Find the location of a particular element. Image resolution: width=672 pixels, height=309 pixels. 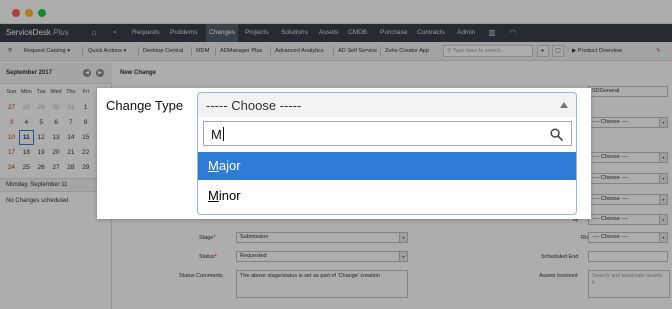

text-cursor is located at coordinates (223, 134).